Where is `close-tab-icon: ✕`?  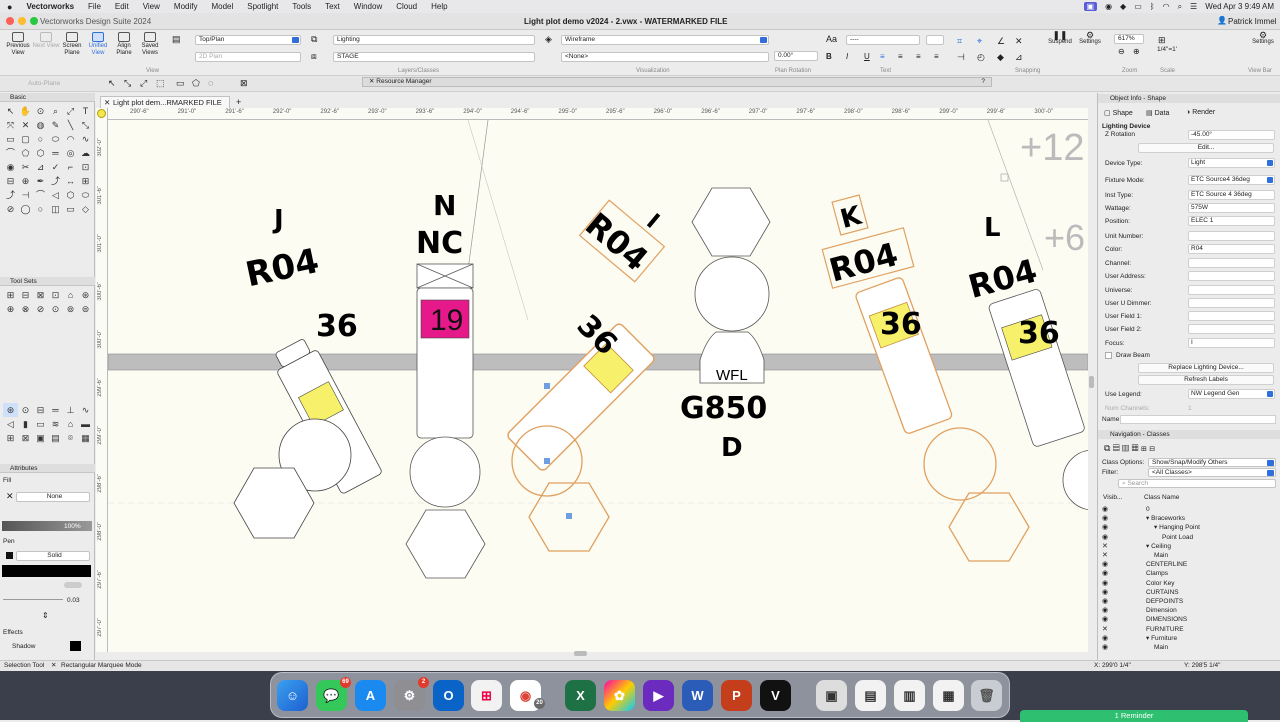
close-tab-icon: ✕ is located at coordinates (107, 102).